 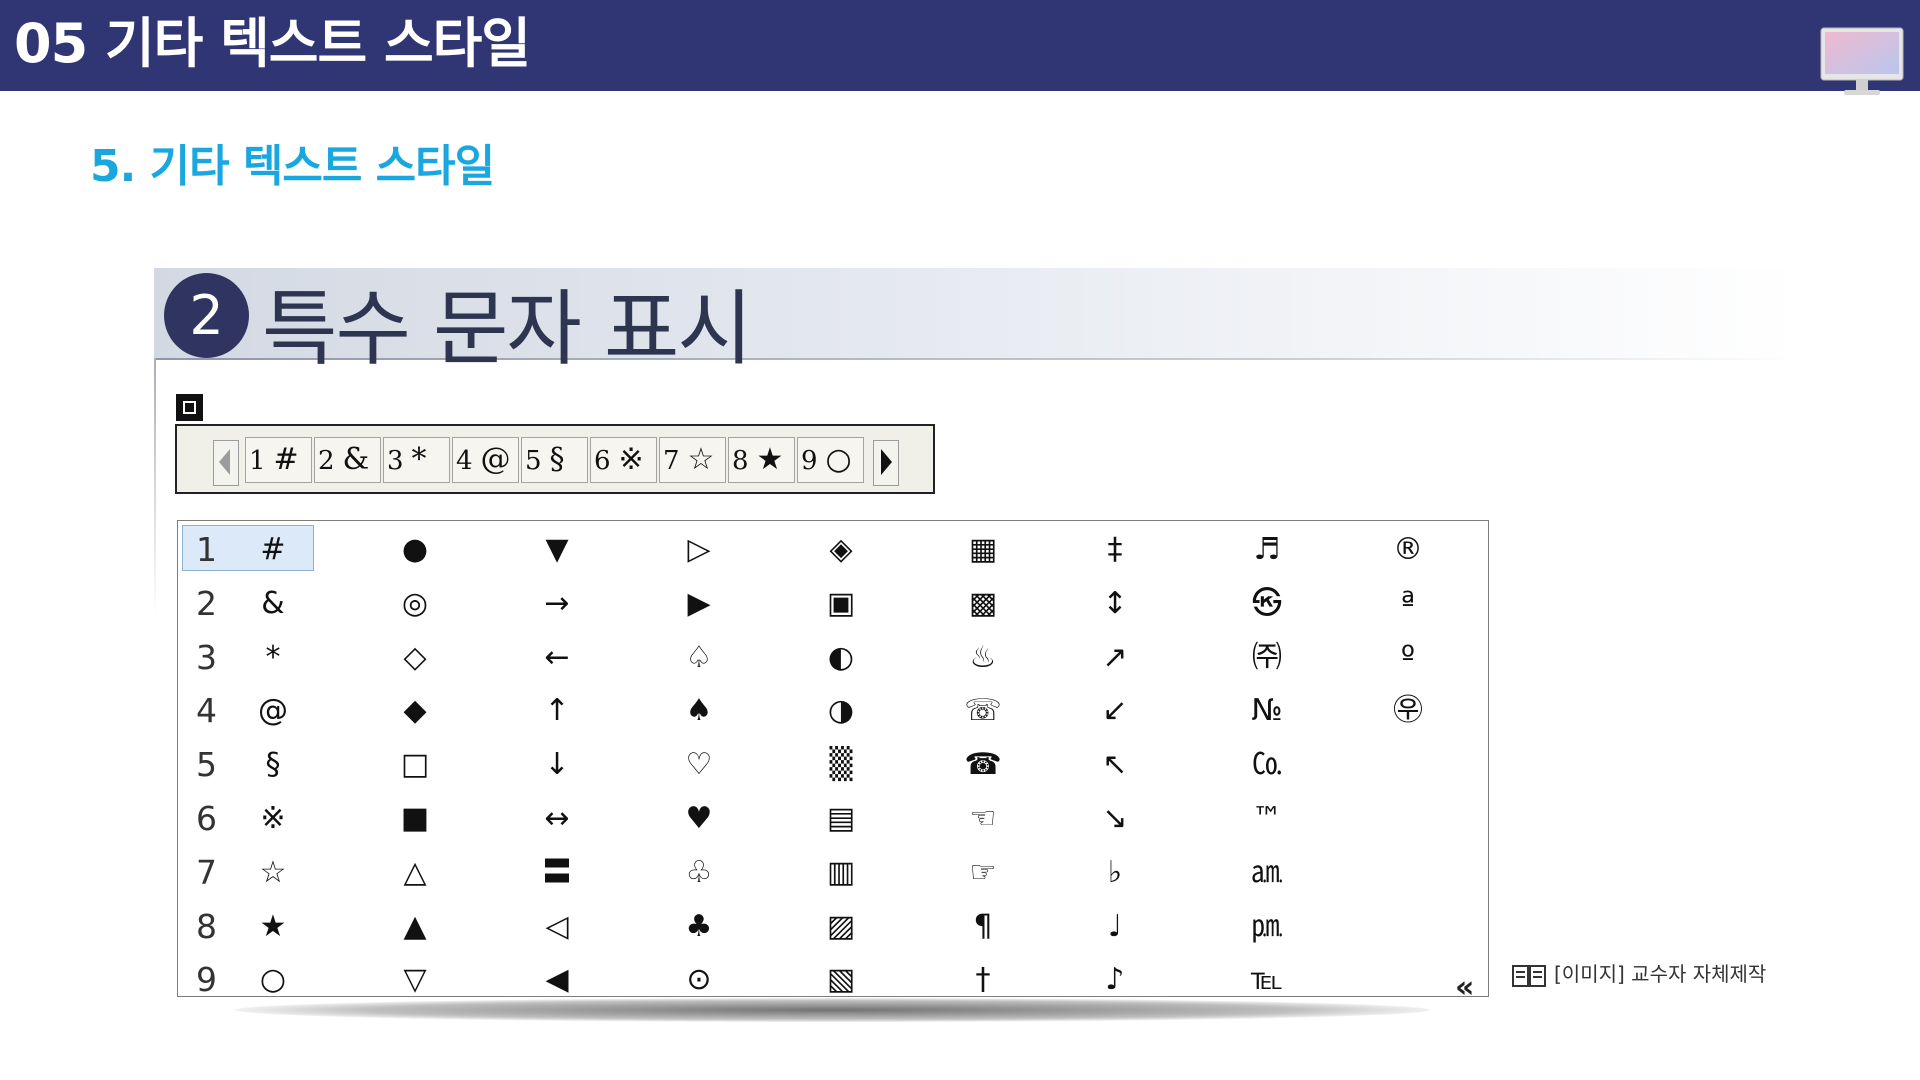 What do you see at coordinates (1115, 873) in the screenshot?
I see `symbol-cell: ♭` at bounding box center [1115, 873].